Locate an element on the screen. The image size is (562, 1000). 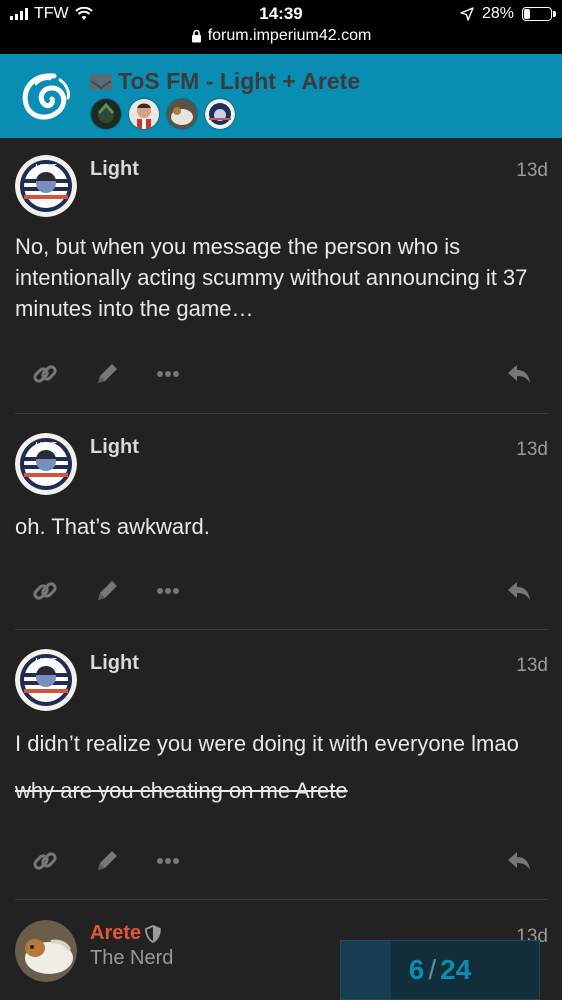
swirl-logo-icon is located at coordinates (45, 97).